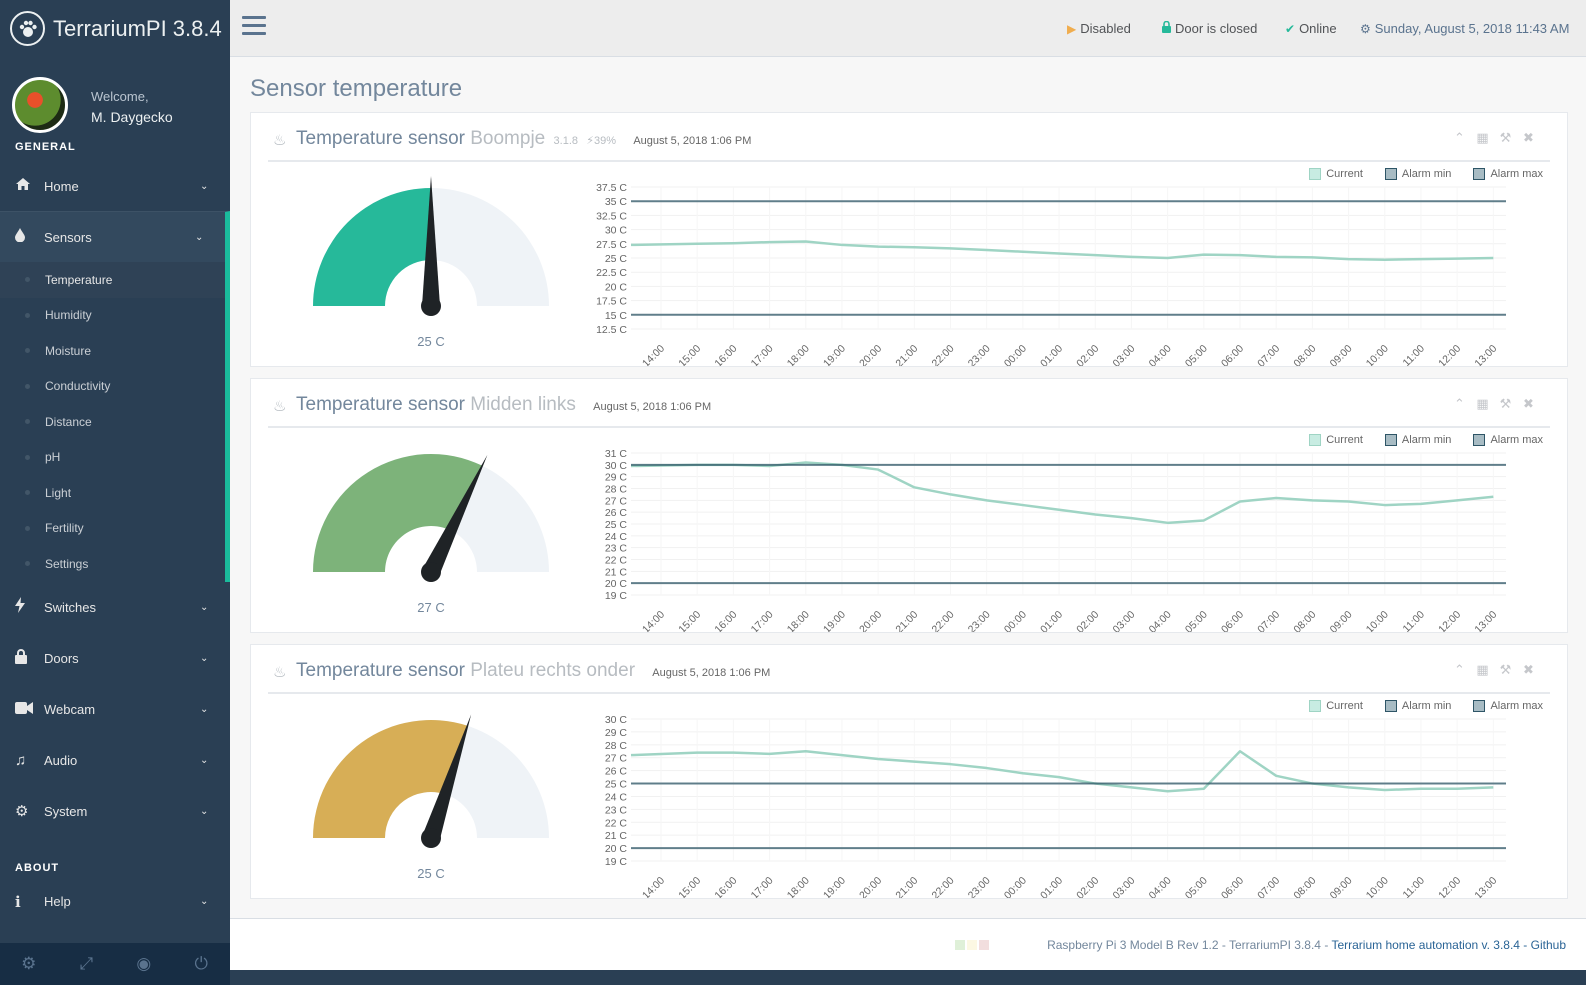 The image size is (1586, 985). Describe the element at coordinates (115, 658) in the screenshot. I see `sidebar-item-doors: Doors ⌄` at that location.